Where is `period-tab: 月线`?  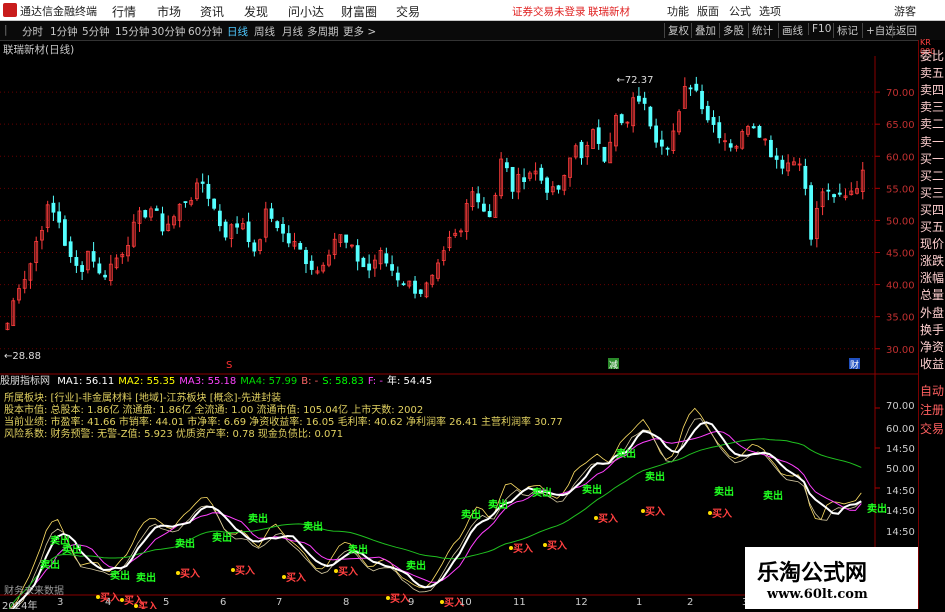 period-tab: 月线 is located at coordinates (292, 31).